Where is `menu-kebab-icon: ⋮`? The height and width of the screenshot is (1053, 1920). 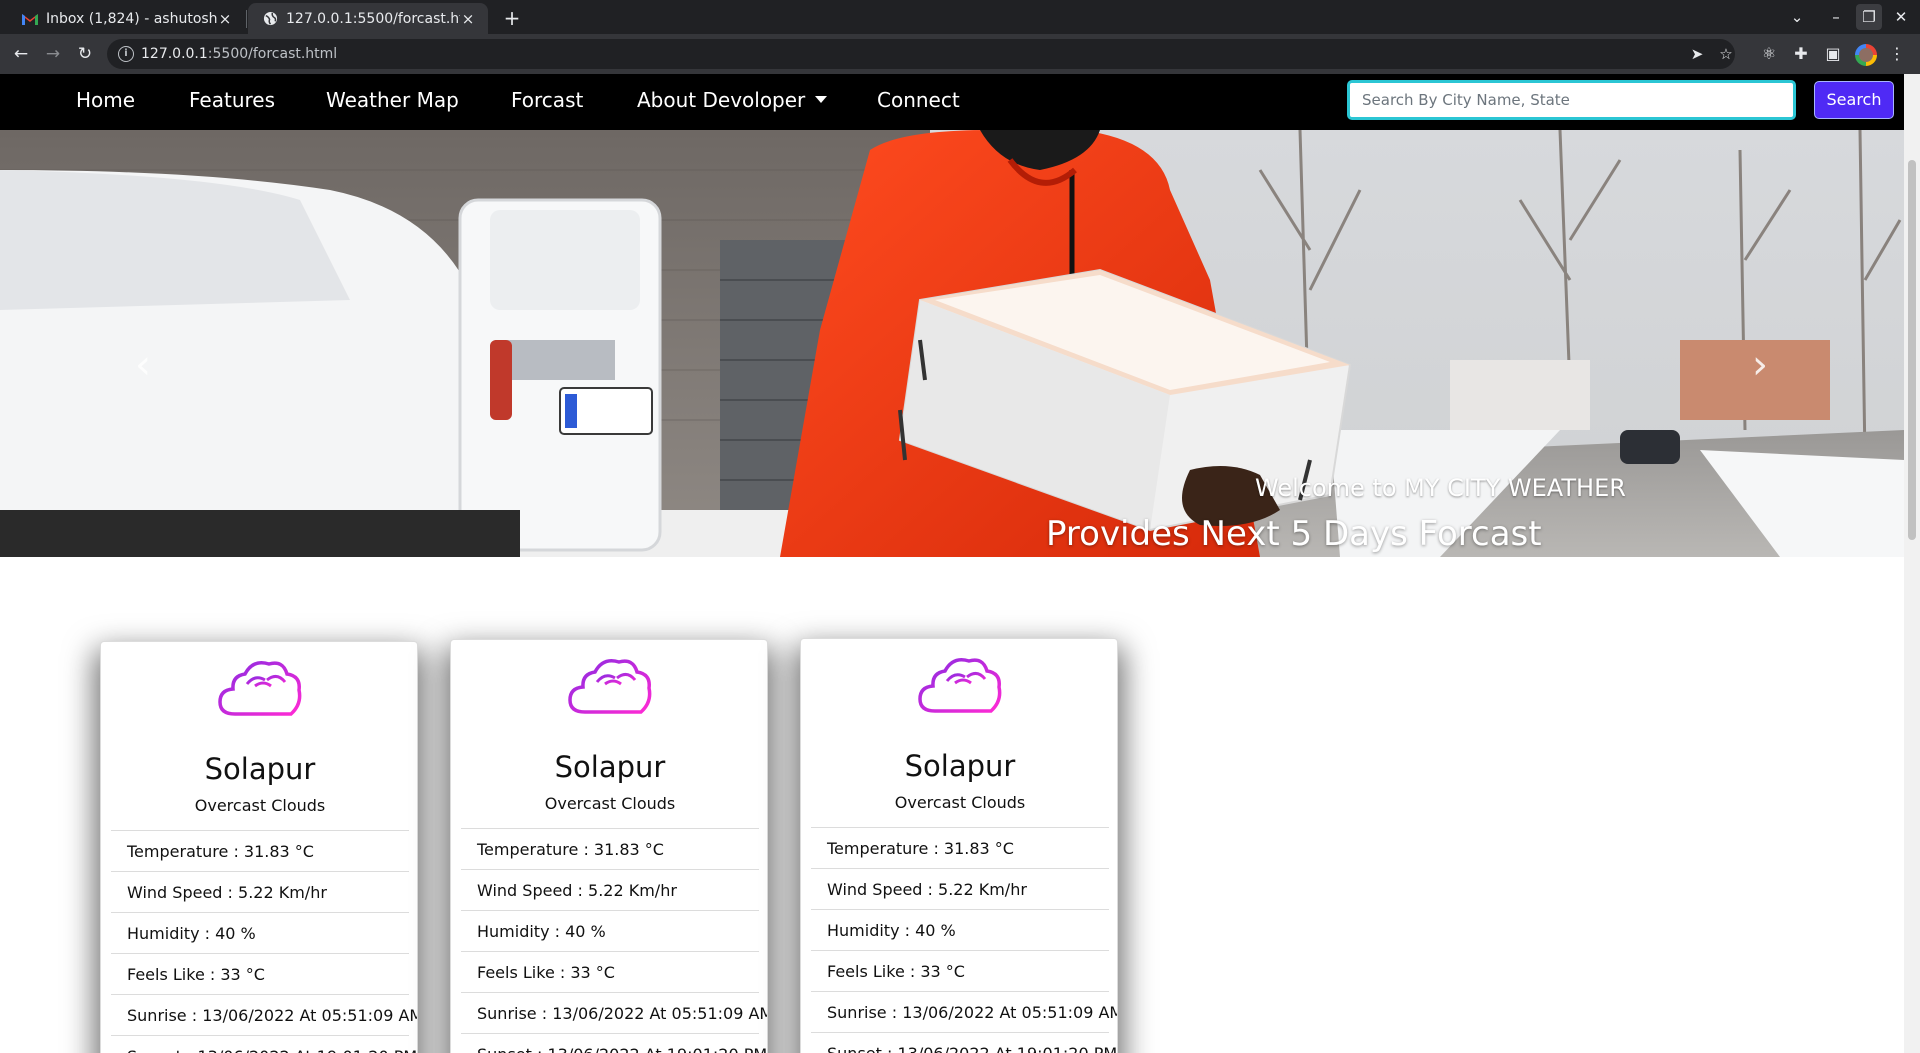 menu-kebab-icon: ⋮ is located at coordinates (1897, 54).